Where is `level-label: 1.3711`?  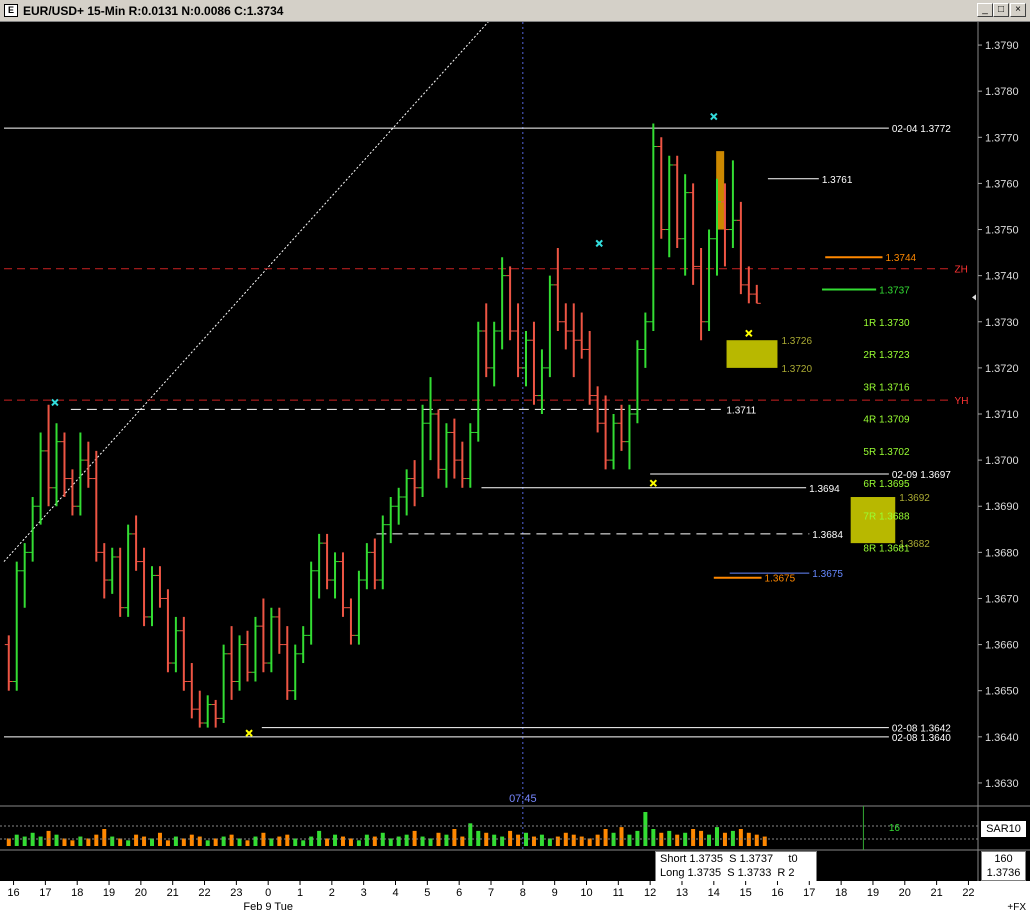
level-label: 1.3711 is located at coordinates (741, 410).